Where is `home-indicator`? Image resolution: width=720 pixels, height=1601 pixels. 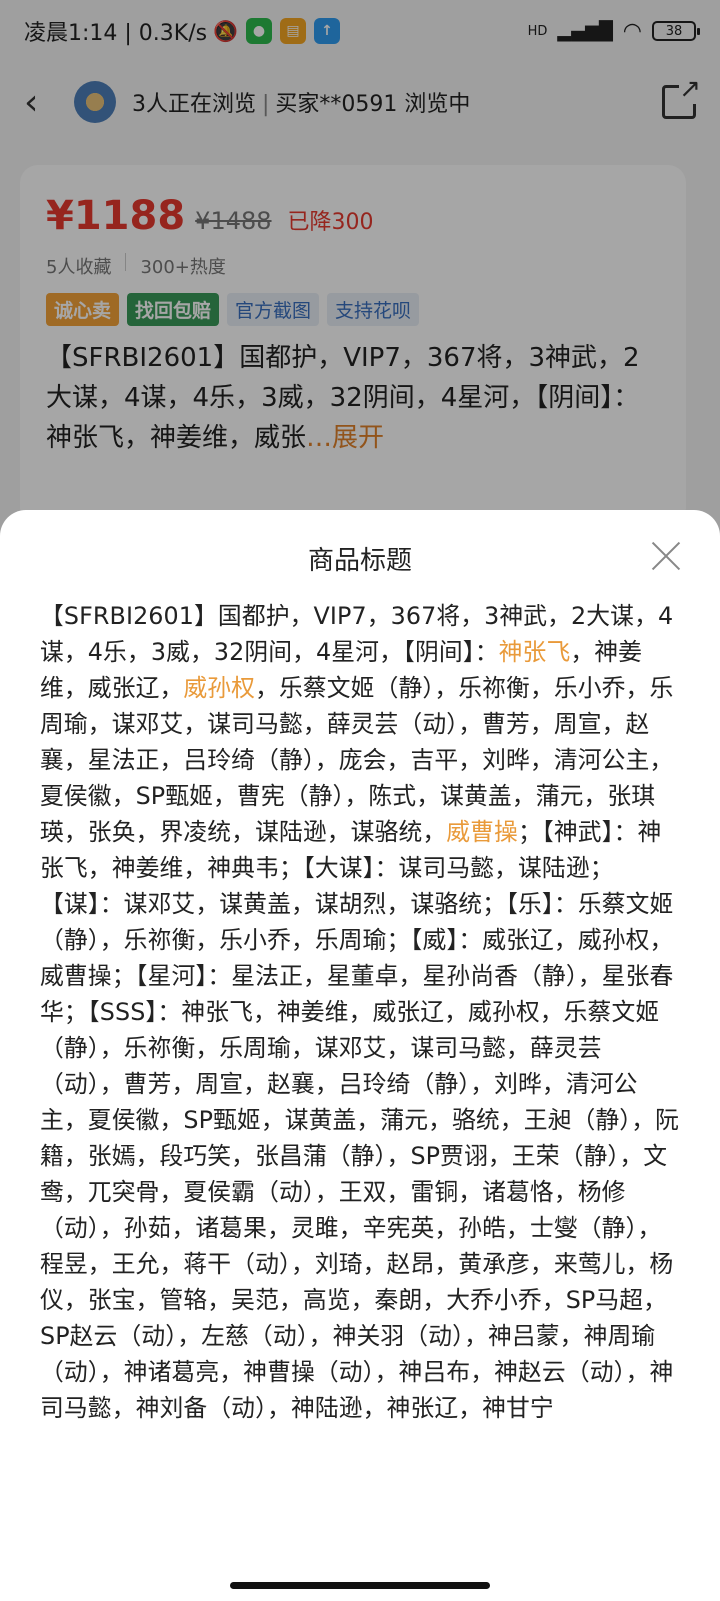 home-indicator is located at coordinates (360, 1585).